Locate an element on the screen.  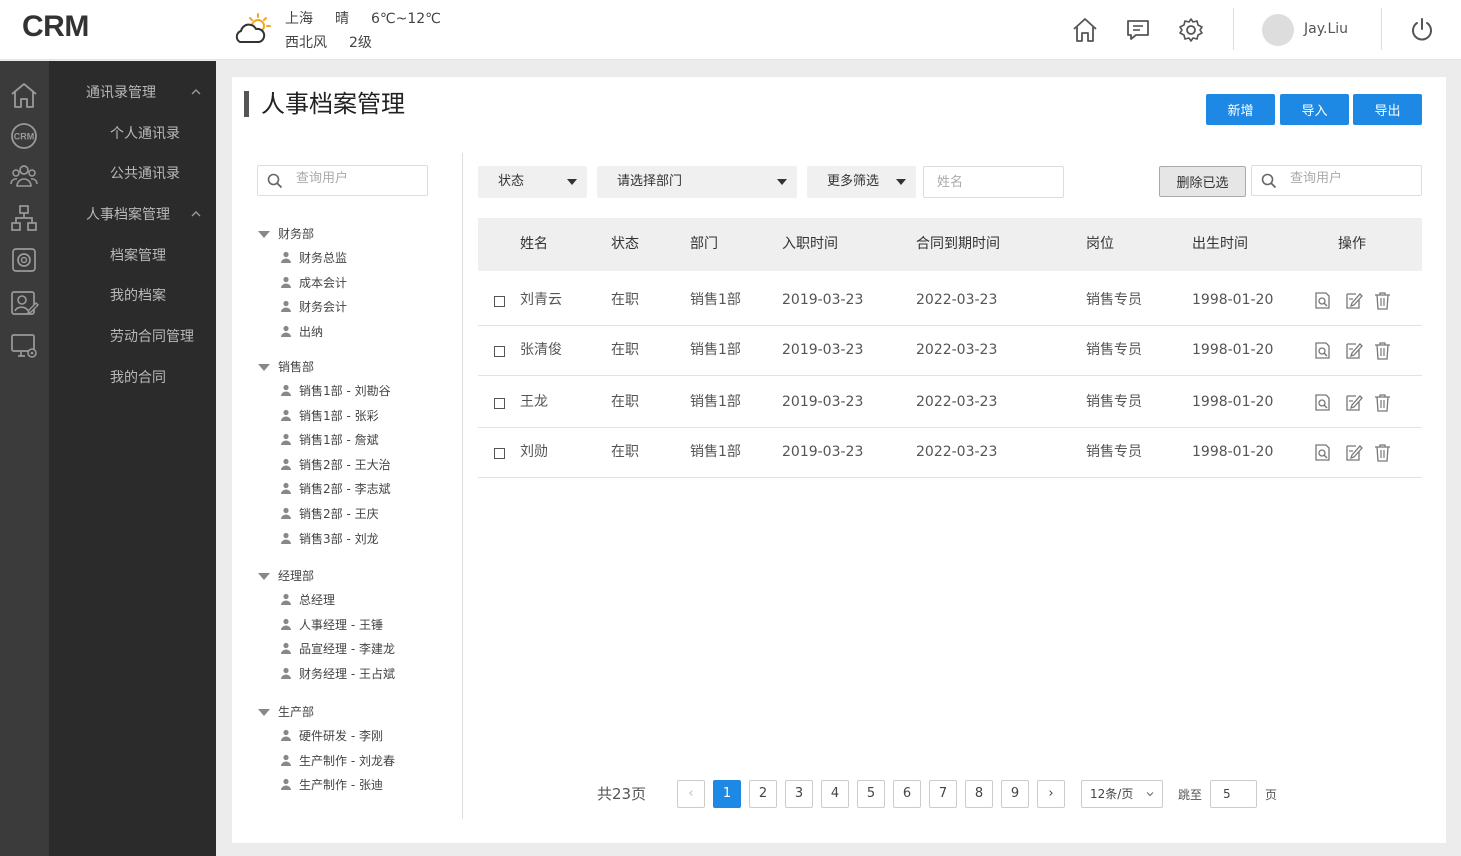
nav-item-records-management: 档案管理 is located at coordinates (132, 266).